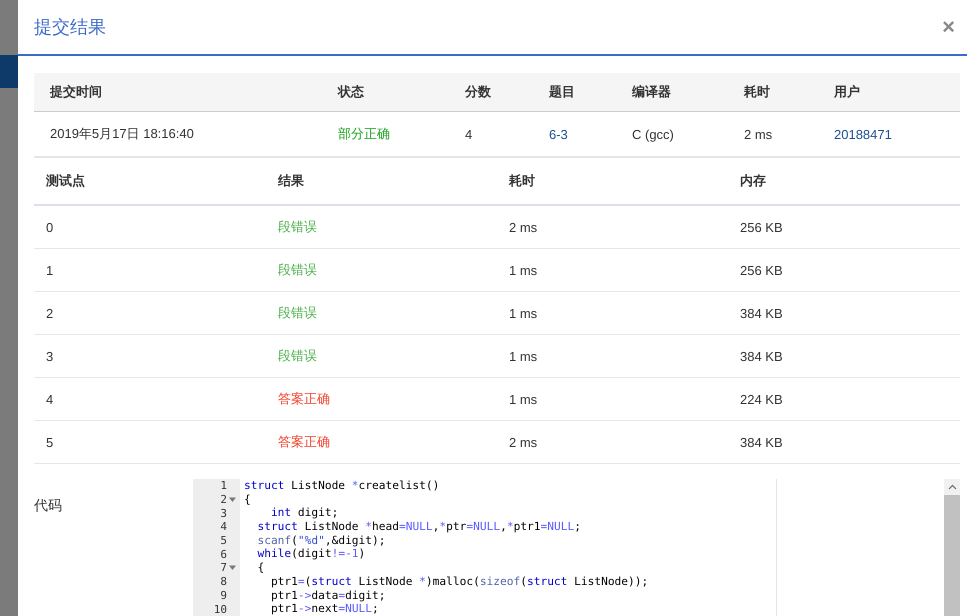  Describe the element at coordinates (48, 505) in the screenshot. I see `code-label: 代码` at that location.